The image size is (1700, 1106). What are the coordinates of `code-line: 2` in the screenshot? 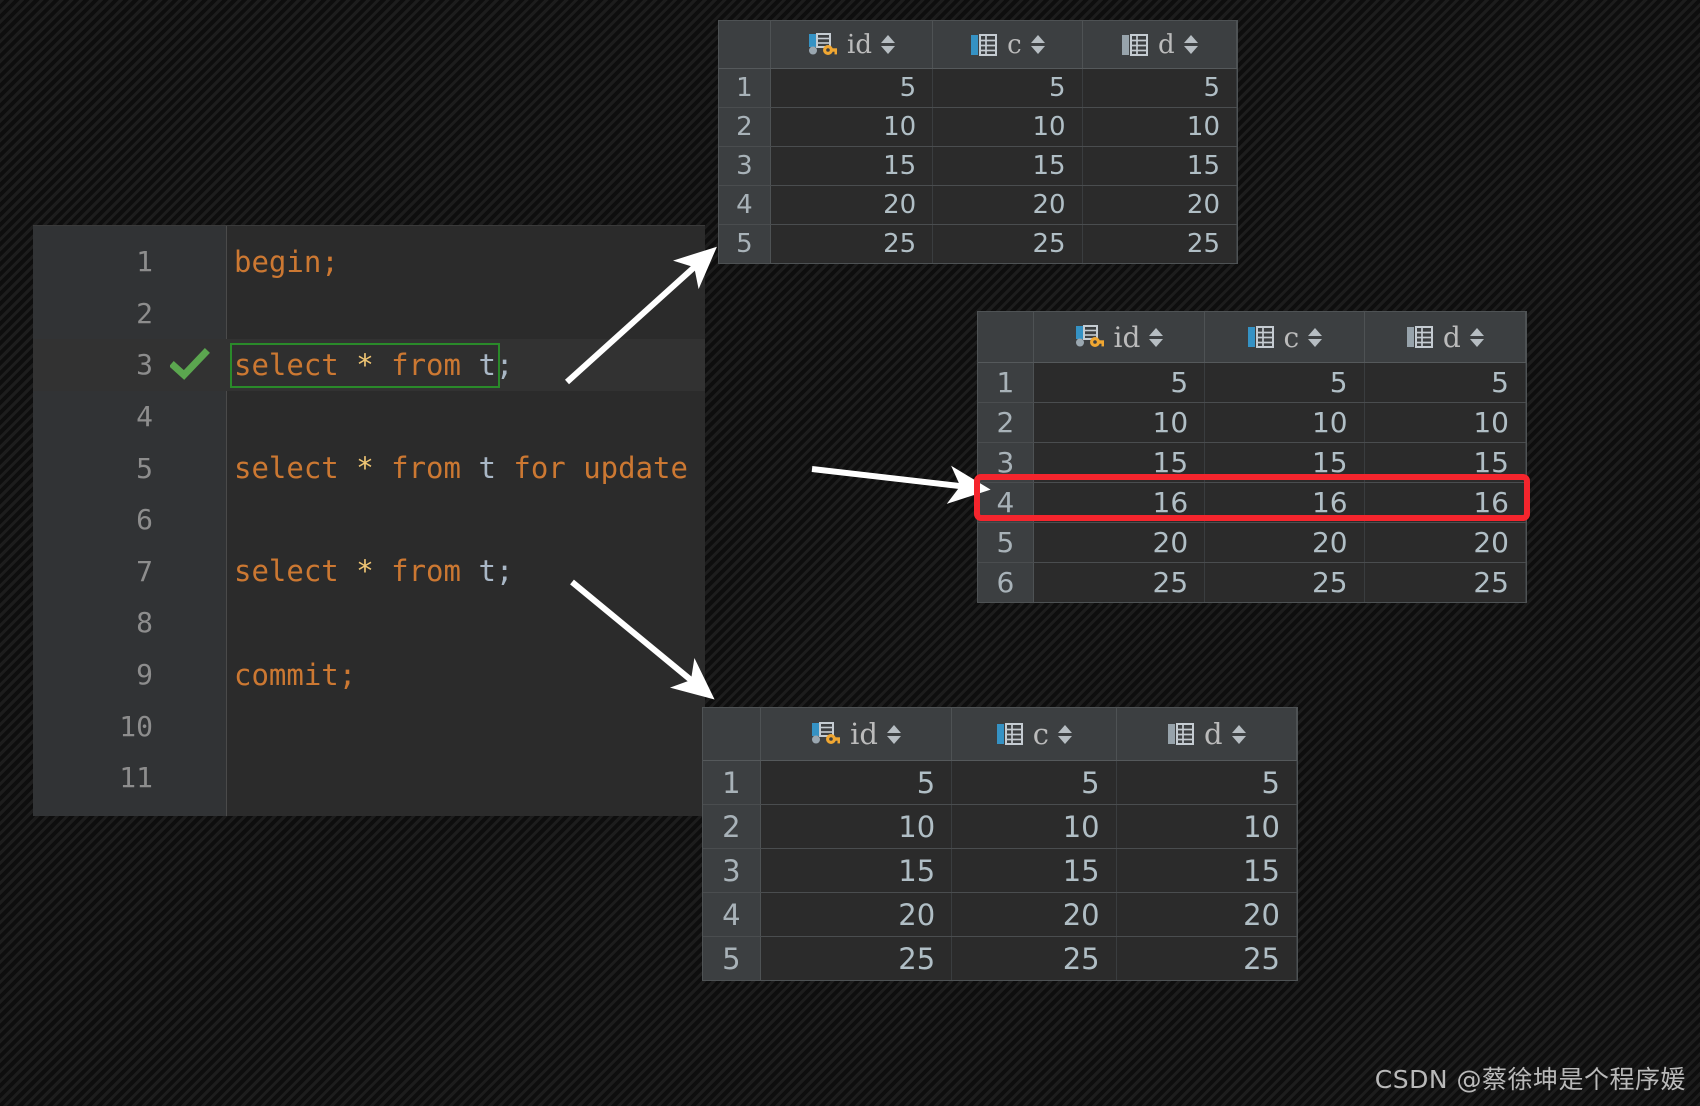 It's located at (369, 314).